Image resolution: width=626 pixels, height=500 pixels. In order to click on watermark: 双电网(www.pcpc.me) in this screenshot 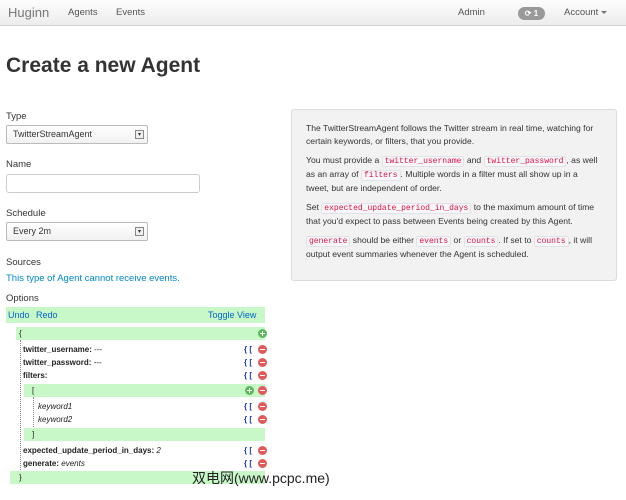, I will do `click(261, 478)`.